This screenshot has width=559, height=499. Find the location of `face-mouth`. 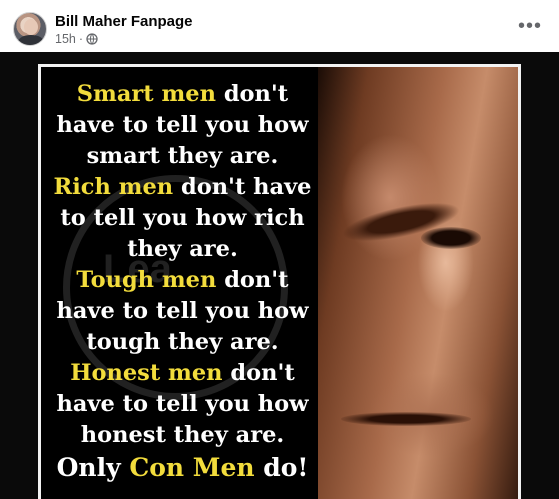

face-mouth is located at coordinates (406, 419).